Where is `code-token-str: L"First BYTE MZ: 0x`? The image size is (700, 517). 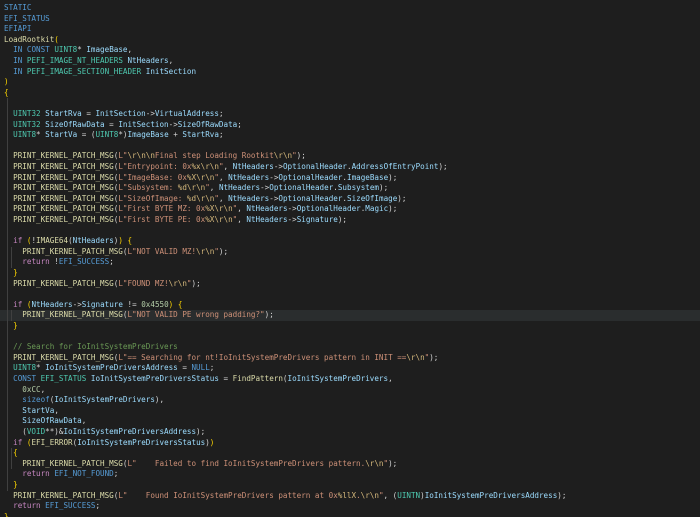 code-token-str: L"First BYTE MZ: 0x is located at coordinates (162, 209).